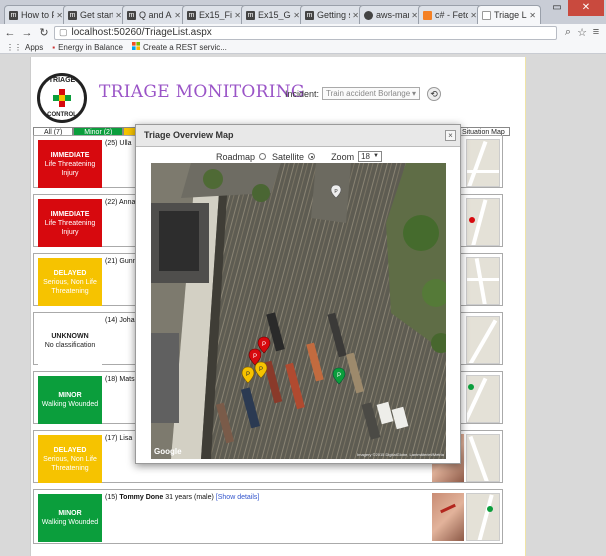 This screenshot has width=606, height=556. Describe the element at coordinates (450, 14) in the screenshot. I see `browser-tab: c# - Fetch✕` at that location.